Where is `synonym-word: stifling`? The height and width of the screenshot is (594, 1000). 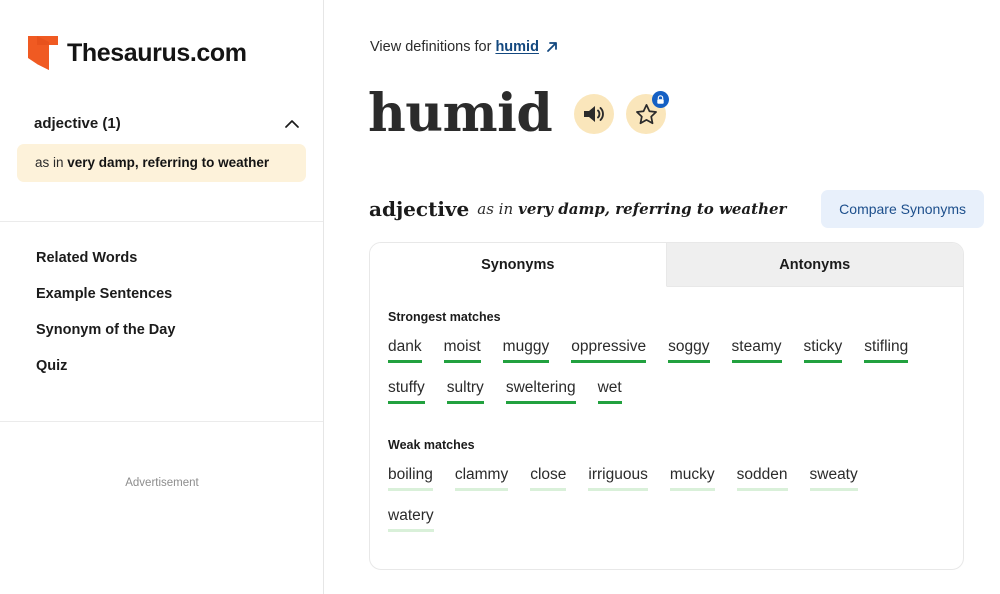 synonym-word: stifling is located at coordinates (886, 350).